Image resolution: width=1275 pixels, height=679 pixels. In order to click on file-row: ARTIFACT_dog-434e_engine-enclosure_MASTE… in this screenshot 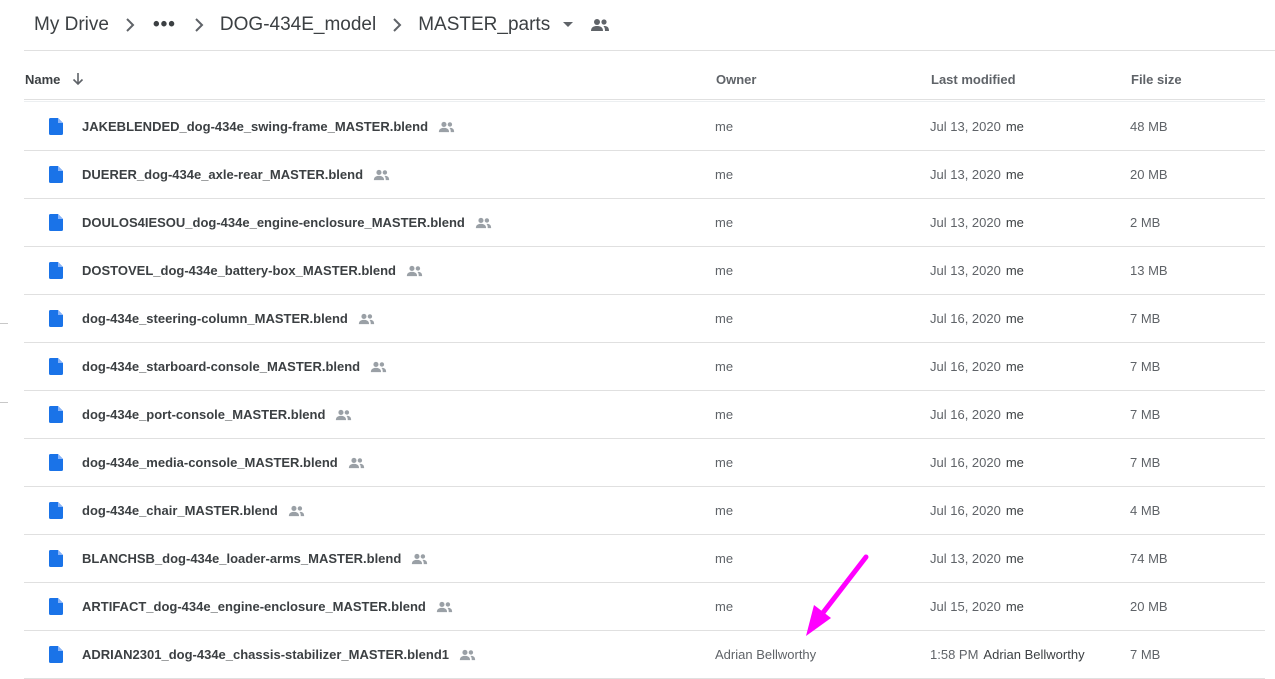, I will do `click(644, 607)`.